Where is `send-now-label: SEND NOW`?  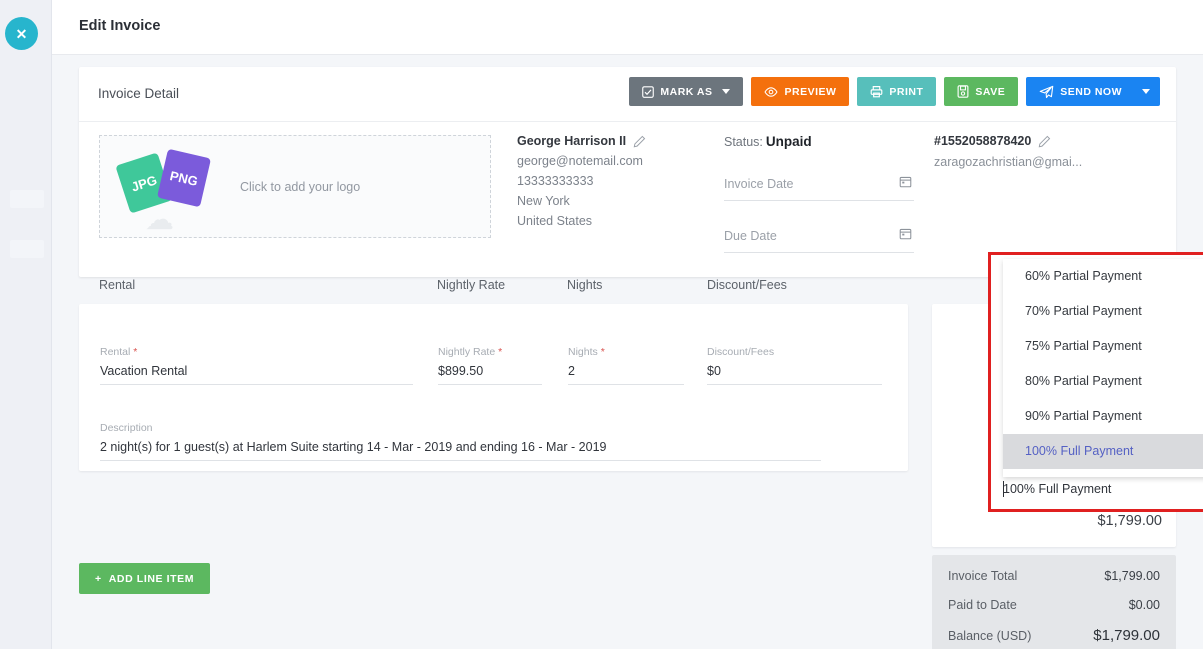
send-now-label: SEND NOW is located at coordinates (1091, 91).